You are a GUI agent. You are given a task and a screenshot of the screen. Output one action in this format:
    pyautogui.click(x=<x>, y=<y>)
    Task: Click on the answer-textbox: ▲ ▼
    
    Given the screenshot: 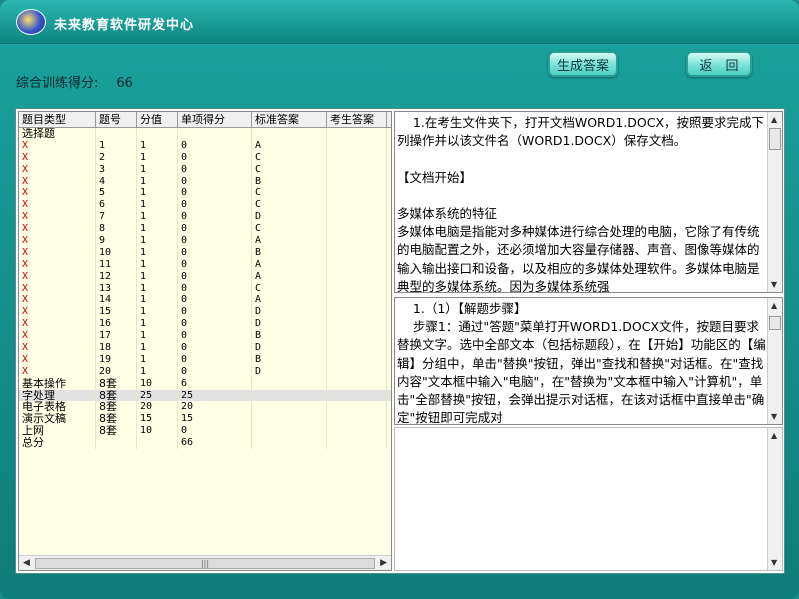 What is the action you would take?
    pyautogui.click(x=588, y=499)
    